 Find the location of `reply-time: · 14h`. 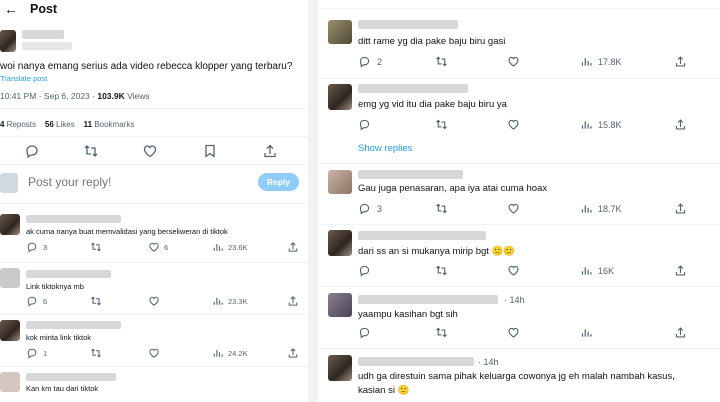

reply-time: · 14h is located at coordinates (488, 362).